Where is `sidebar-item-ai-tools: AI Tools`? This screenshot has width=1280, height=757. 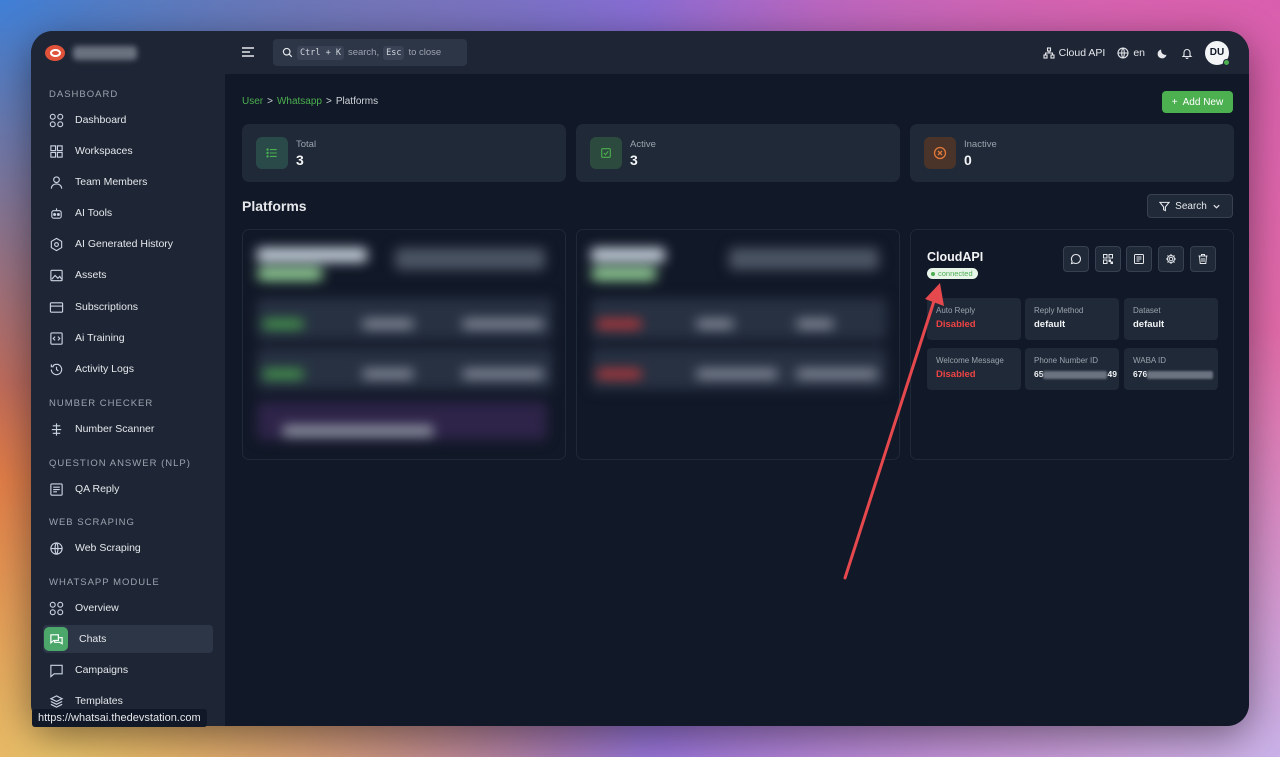
sidebar-item-ai-tools: AI Tools is located at coordinates (128, 213).